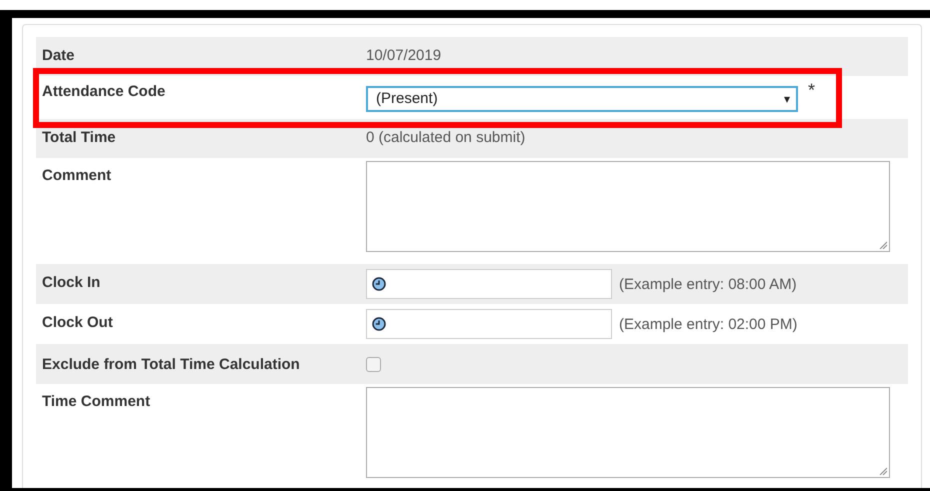  Describe the element at coordinates (78, 322) in the screenshot. I see `field-label: Clock Out` at that location.